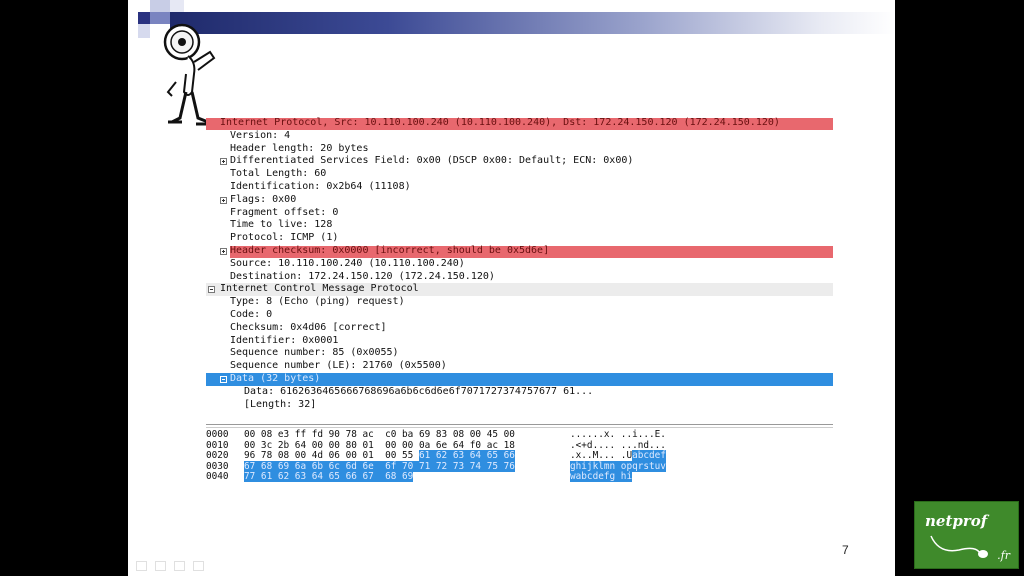 Image resolution: width=1024 pixels, height=576 pixels. Describe the element at coordinates (251, 314) in the screenshot. I see `detail-text: Code: 0` at that location.